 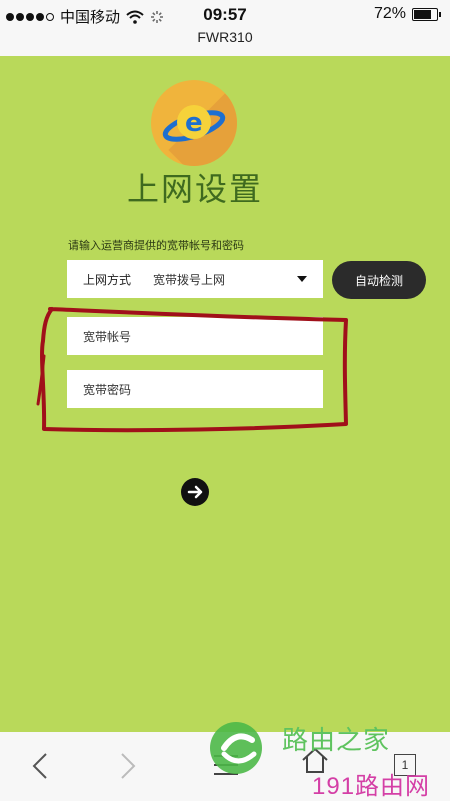 I want to click on page-title: 上网设置, so click(x=194, y=189).